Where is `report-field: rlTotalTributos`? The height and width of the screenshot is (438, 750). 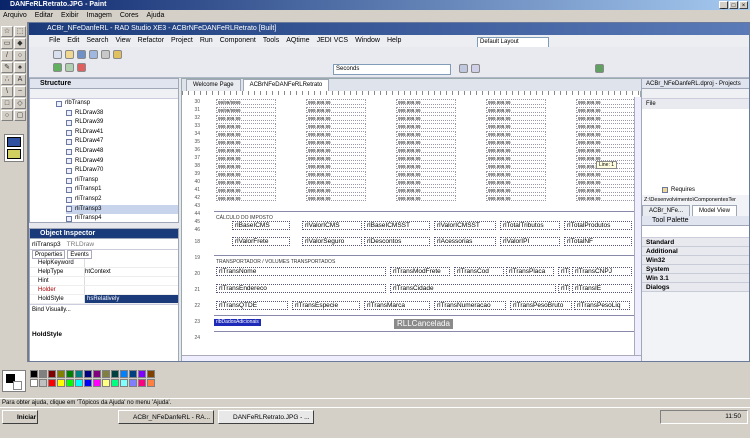 report-field: rlTotalTributos is located at coordinates (530, 225).